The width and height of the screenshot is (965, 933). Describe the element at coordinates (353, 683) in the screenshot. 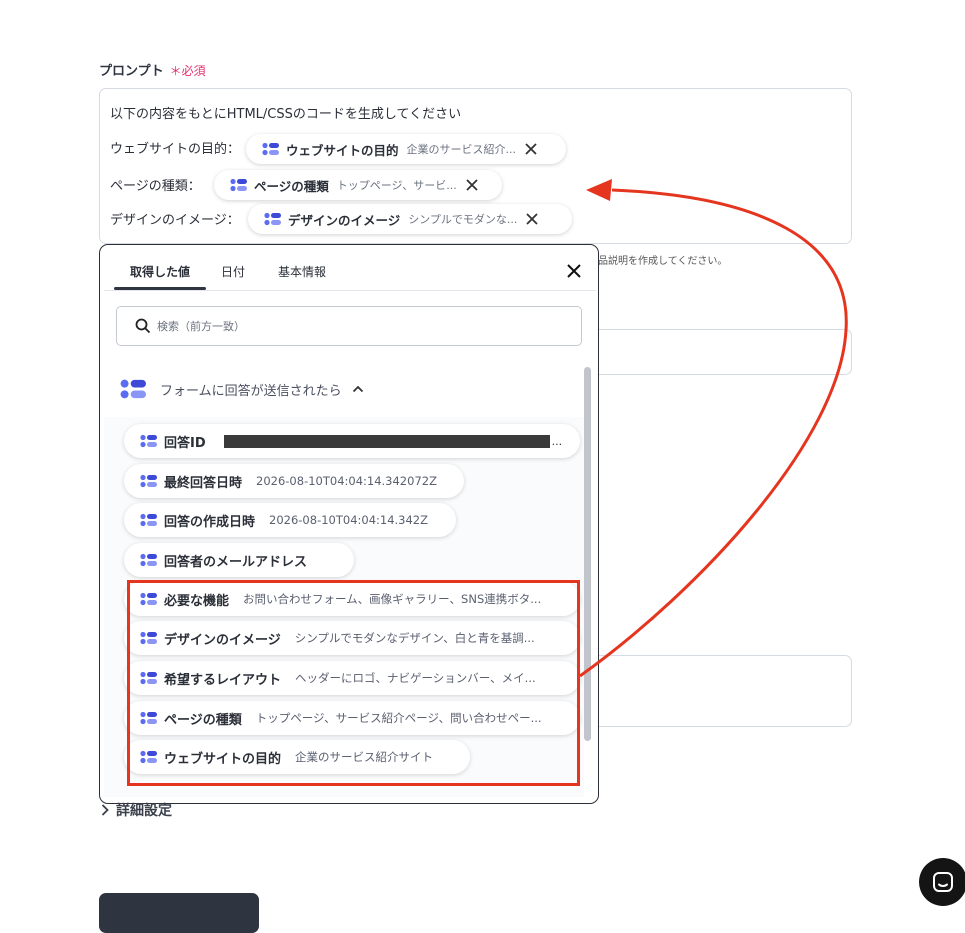

I see `highlight-box` at that location.